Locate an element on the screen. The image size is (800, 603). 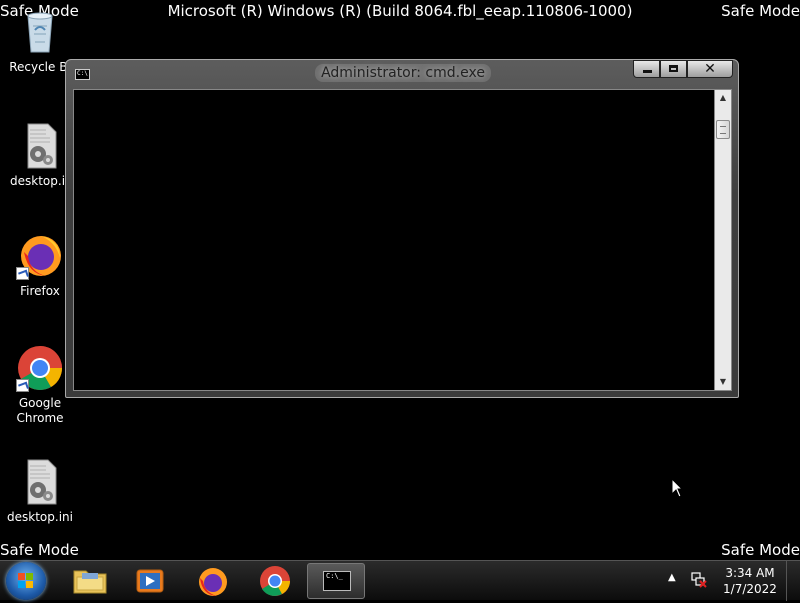
media-player-icon is located at coordinates (150, 581).